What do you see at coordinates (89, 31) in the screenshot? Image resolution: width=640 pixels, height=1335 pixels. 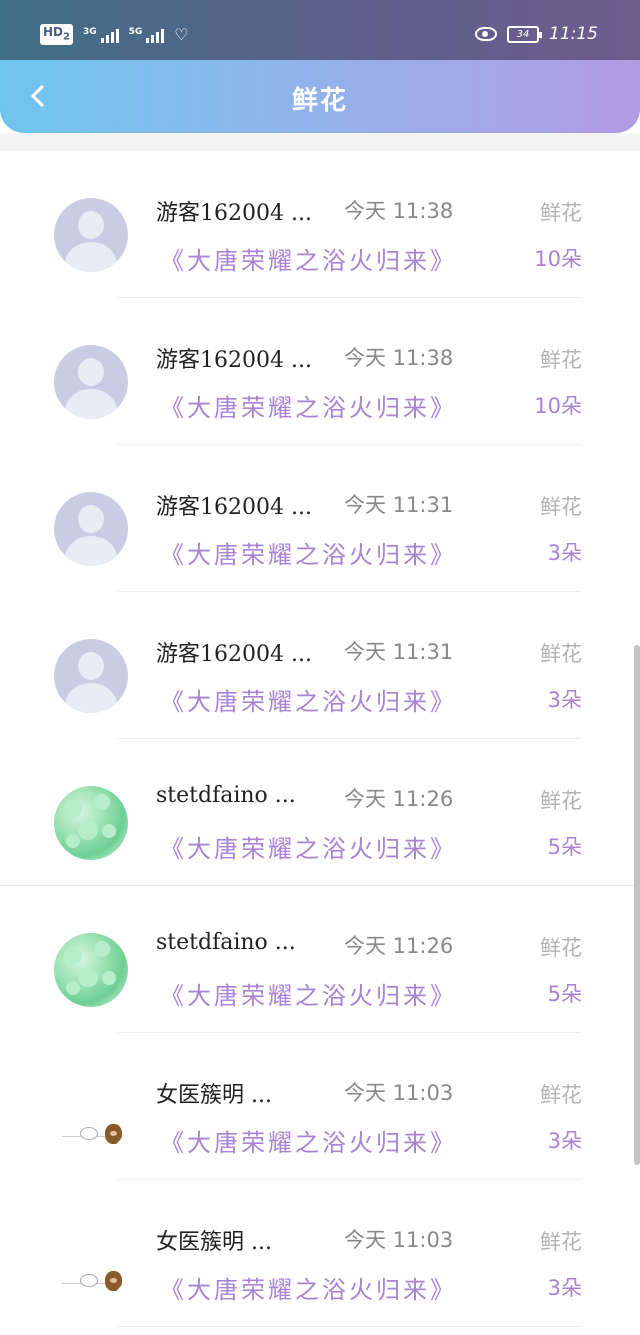 I see `signal-3g-label: 3G` at bounding box center [89, 31].